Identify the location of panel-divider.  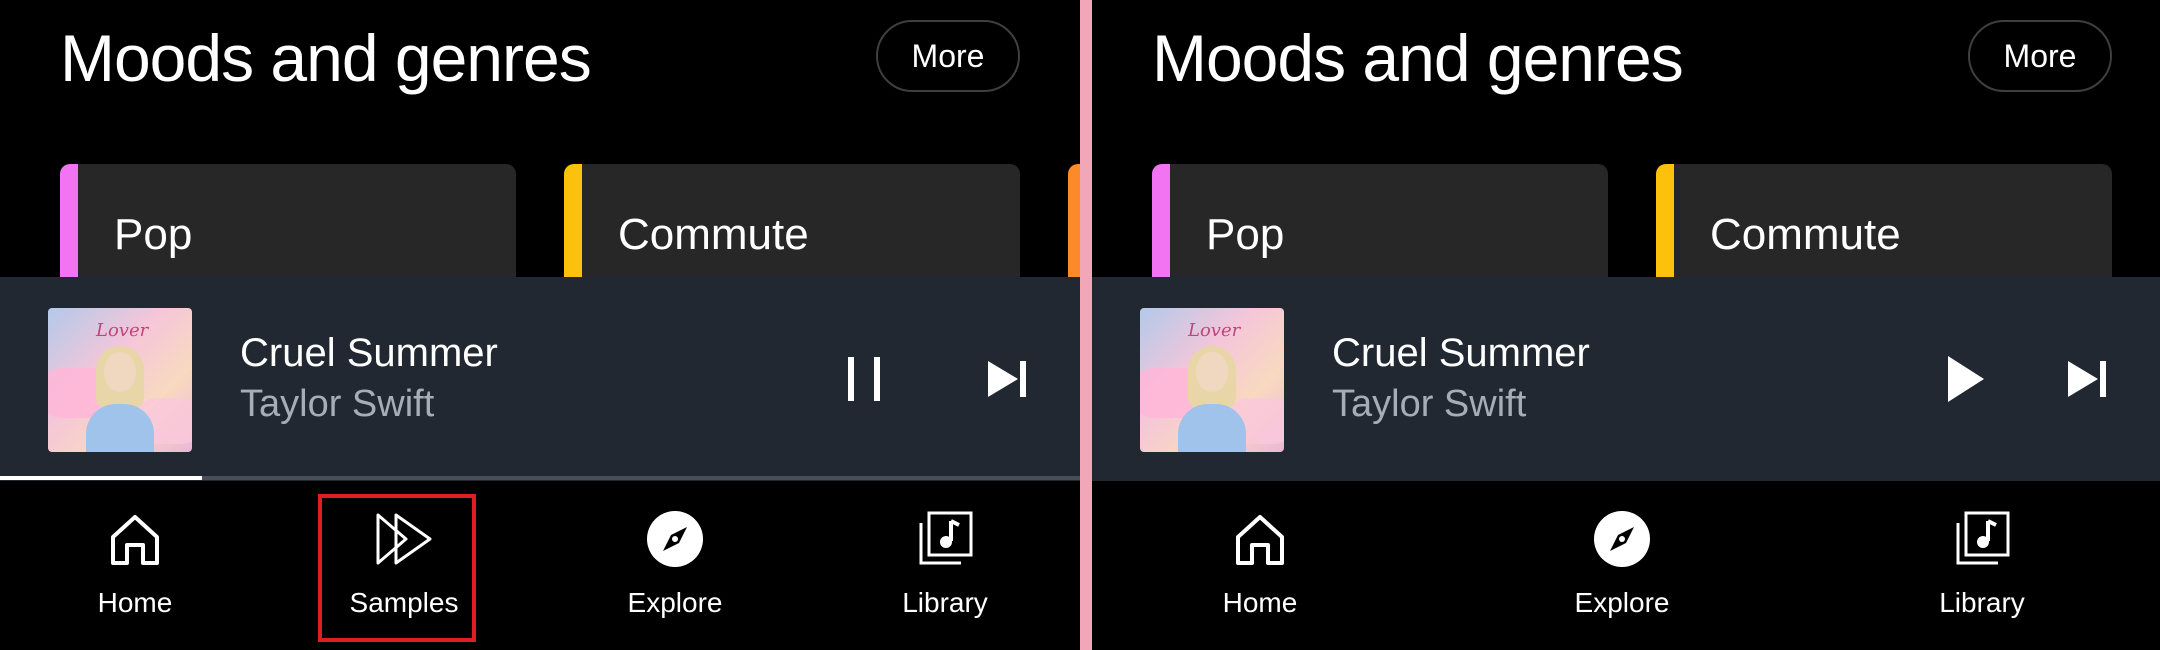
(1086, 325).